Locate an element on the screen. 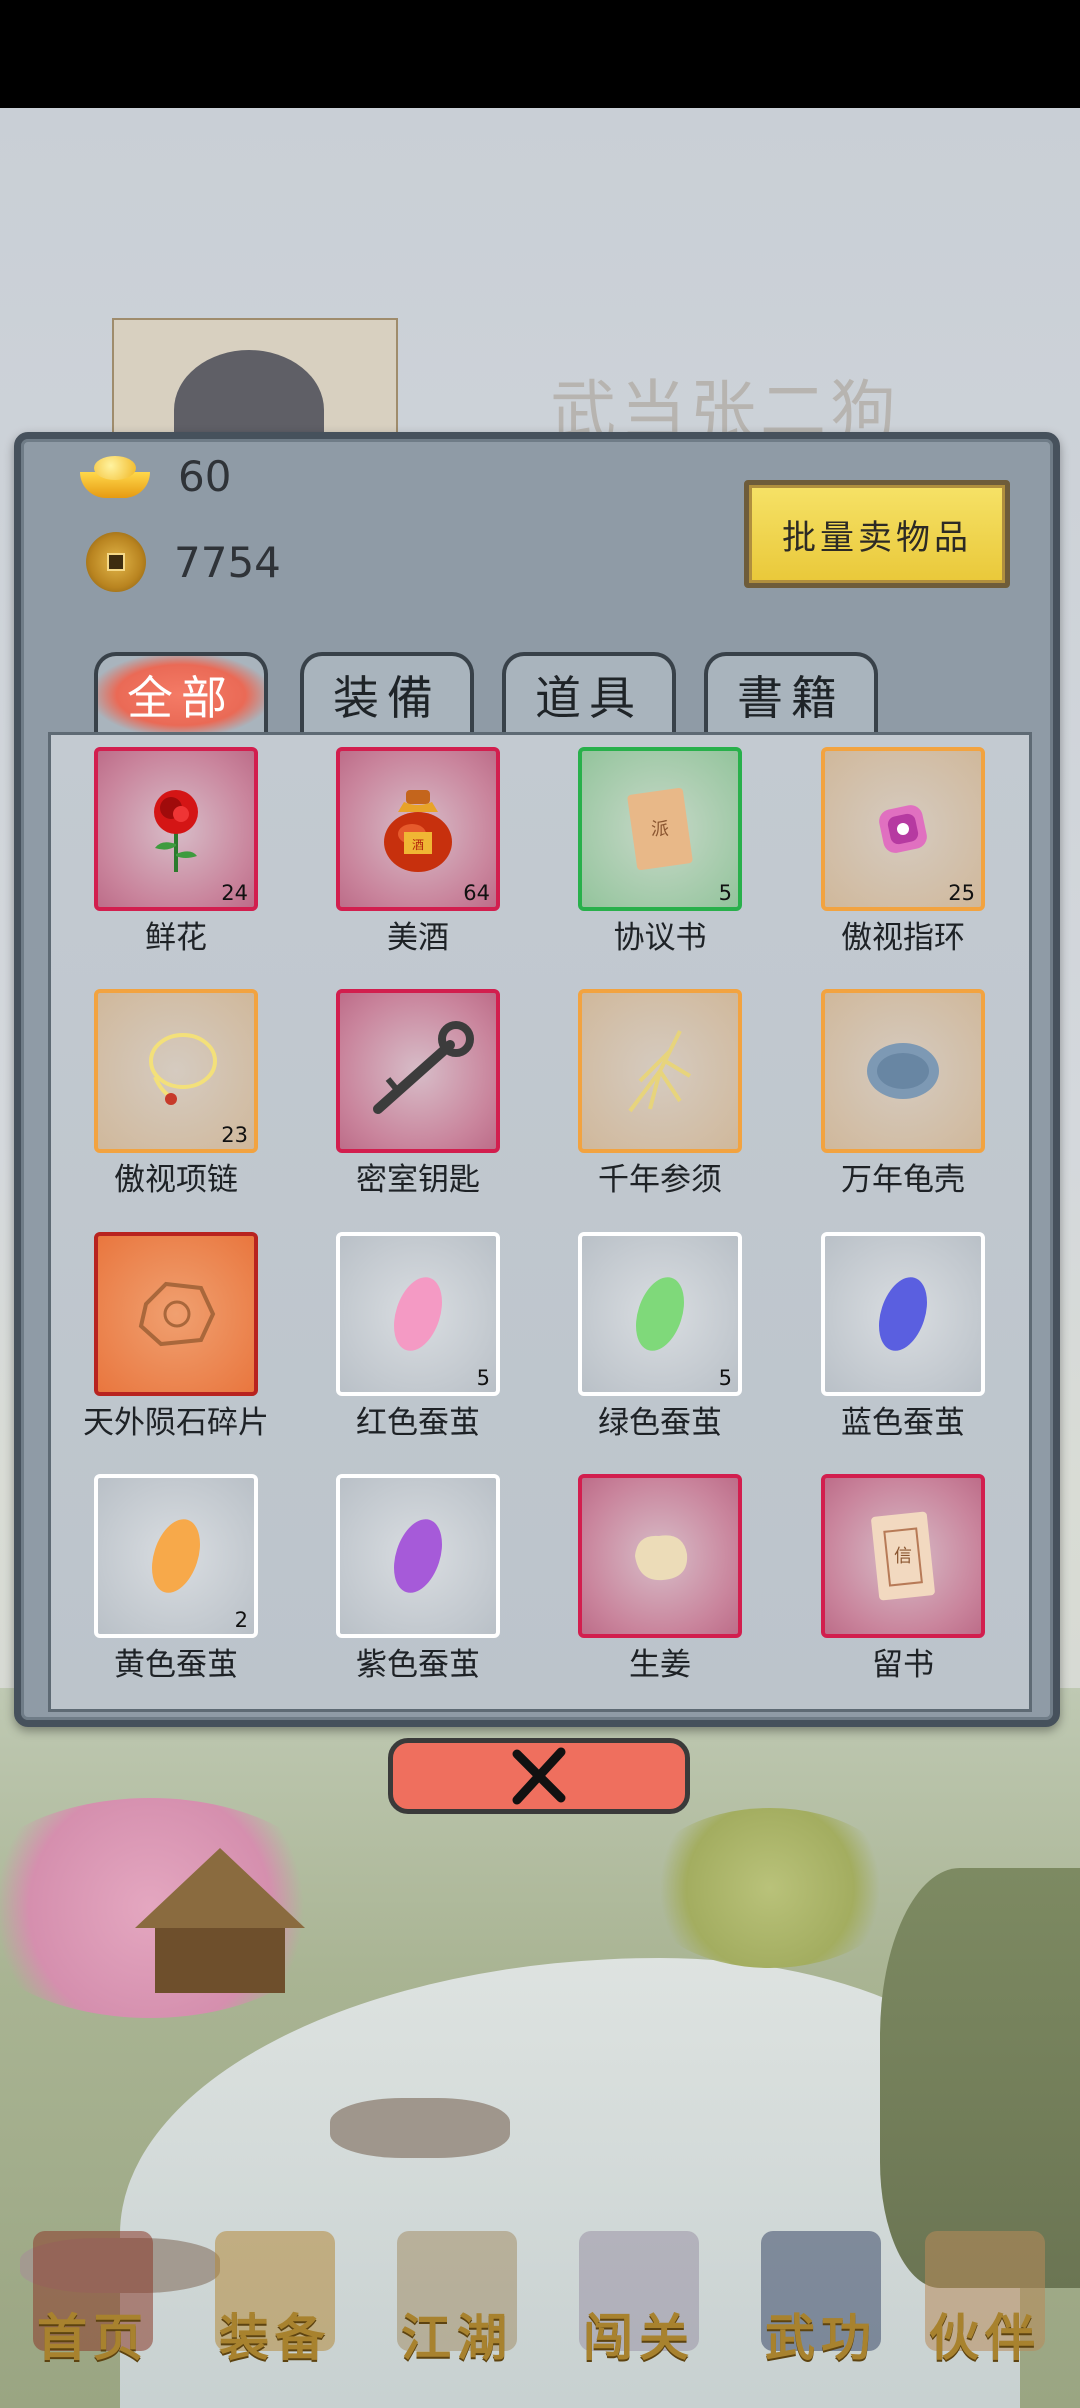  cocoon-yellow-icon is located at coordinates (176, 1556).